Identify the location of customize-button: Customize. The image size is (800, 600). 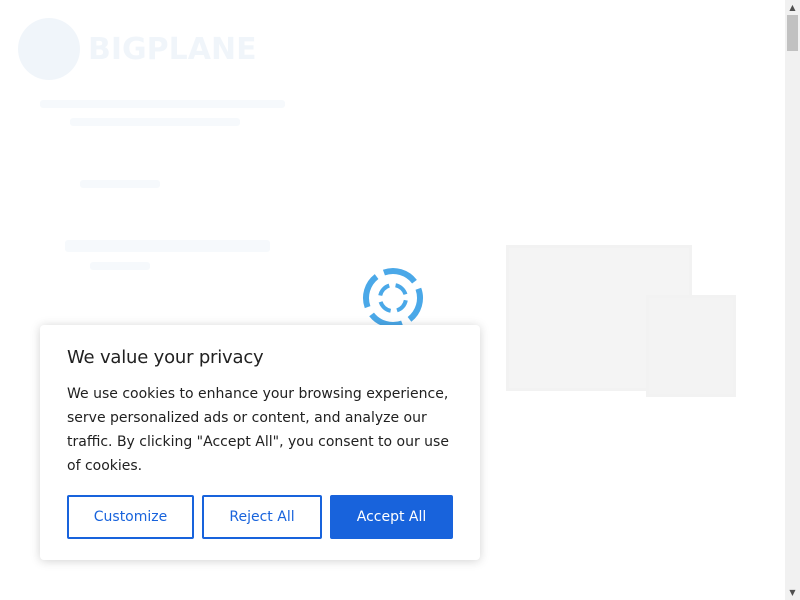
(130, 517).